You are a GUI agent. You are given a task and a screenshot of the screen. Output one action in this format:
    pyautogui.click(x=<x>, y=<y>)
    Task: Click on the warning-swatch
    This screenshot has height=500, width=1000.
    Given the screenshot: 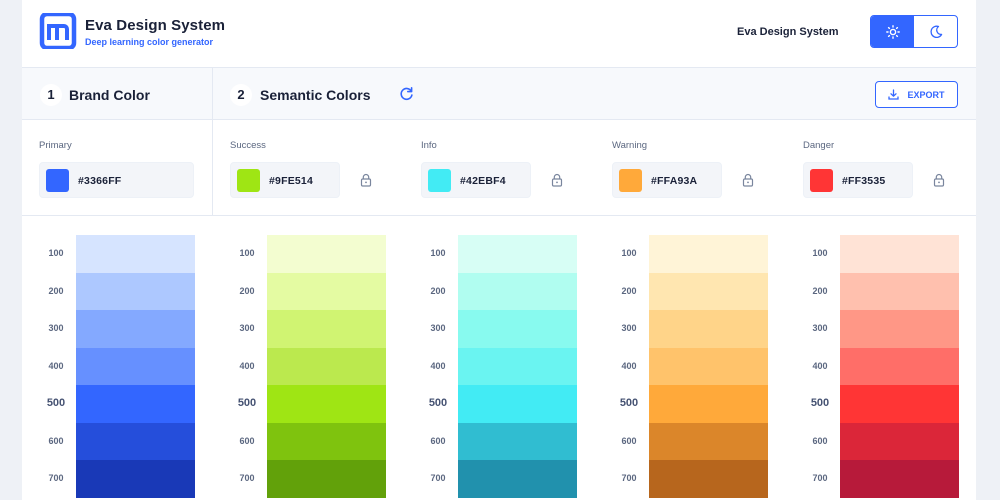 What is the action you would take?
    pyautogui.click(x=630, y=180)
    